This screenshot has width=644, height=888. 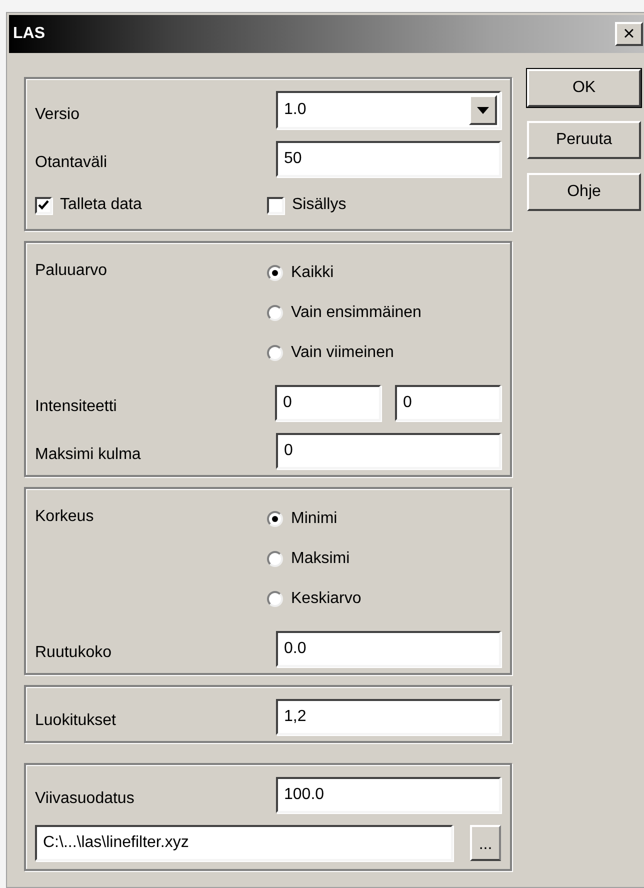 What do you see at coordinates (73, 652) in the screenshot?
I see `field-label: Ruutukoko` at bounding box center [73, 652].